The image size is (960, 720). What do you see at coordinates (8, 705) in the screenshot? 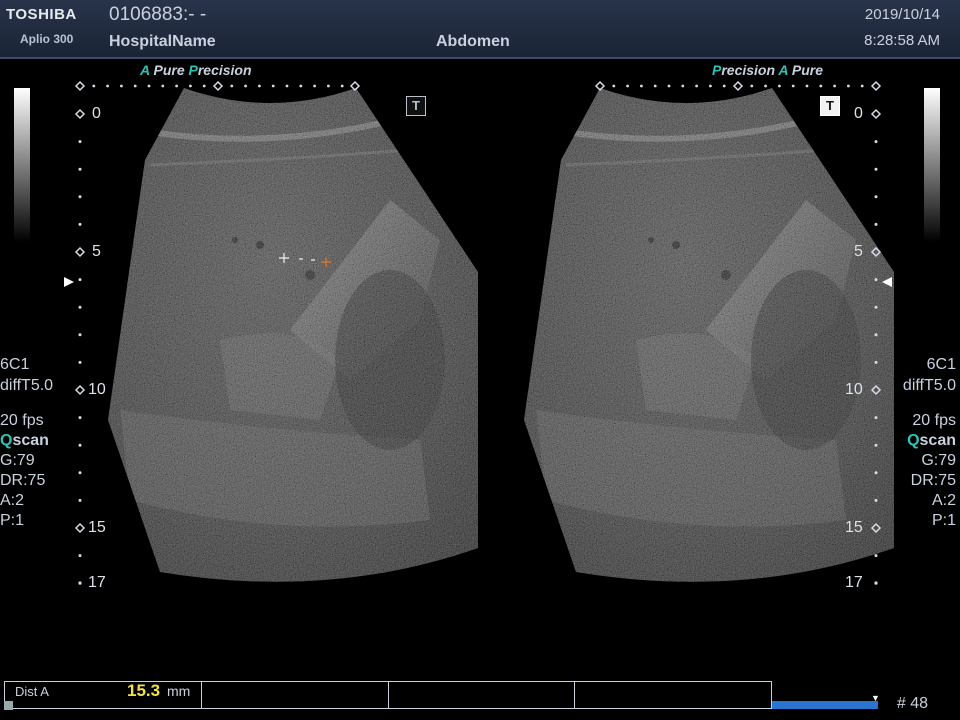
I see `status-square` at bounding box center [8, 705].